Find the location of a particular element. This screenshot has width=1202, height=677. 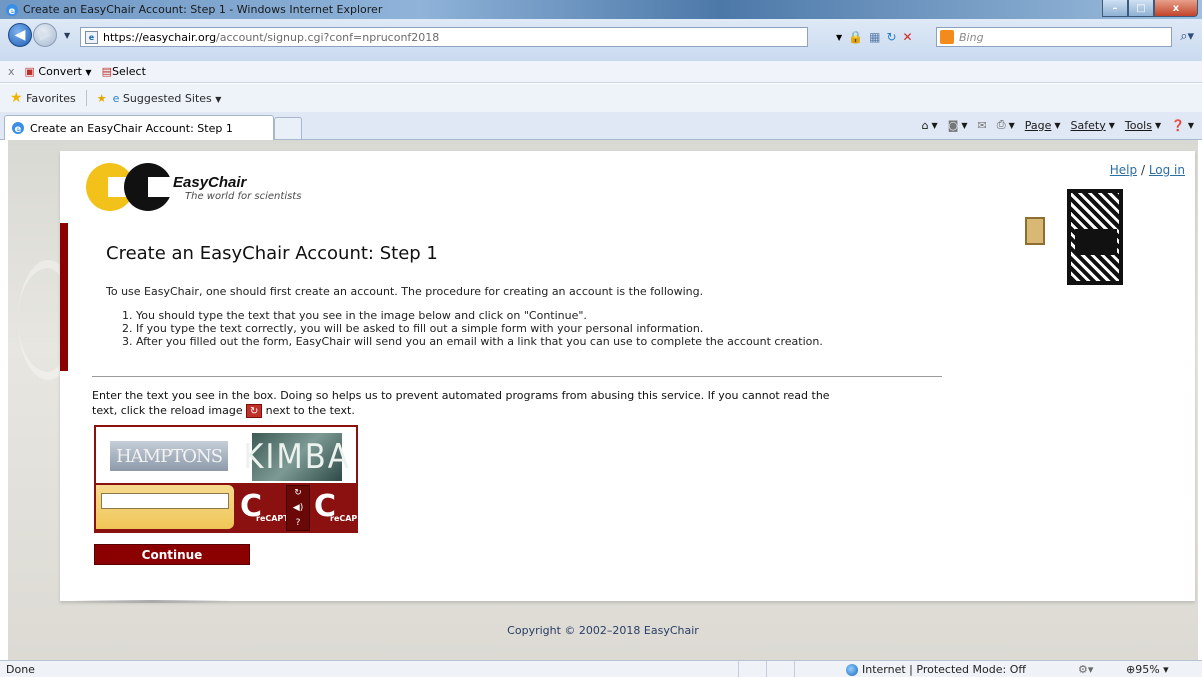

suggested-sites-label: Suggested Sites is located at coordinates (167, 98).